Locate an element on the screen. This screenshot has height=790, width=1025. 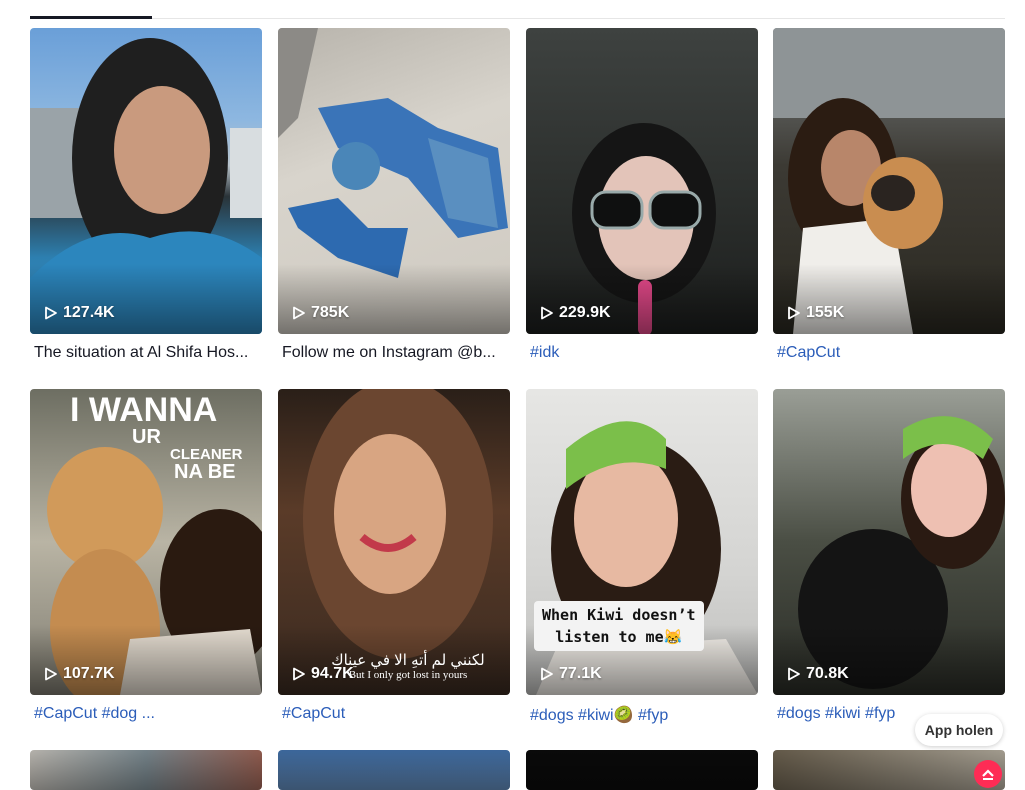
view-count-text: 127.4K is located at coordinates (89, 312).